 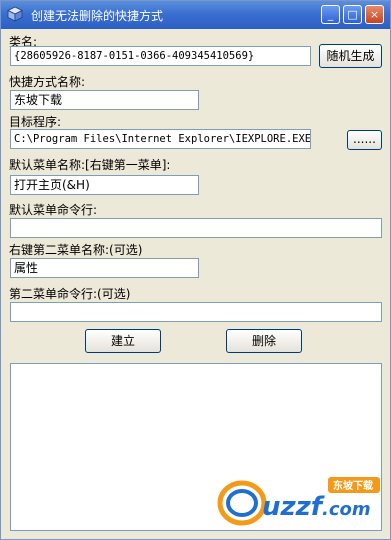 What do you see at coordinates (196, 312) in the screenshot?
I see `second-menu-command-input` at bounding box center [196, 312].